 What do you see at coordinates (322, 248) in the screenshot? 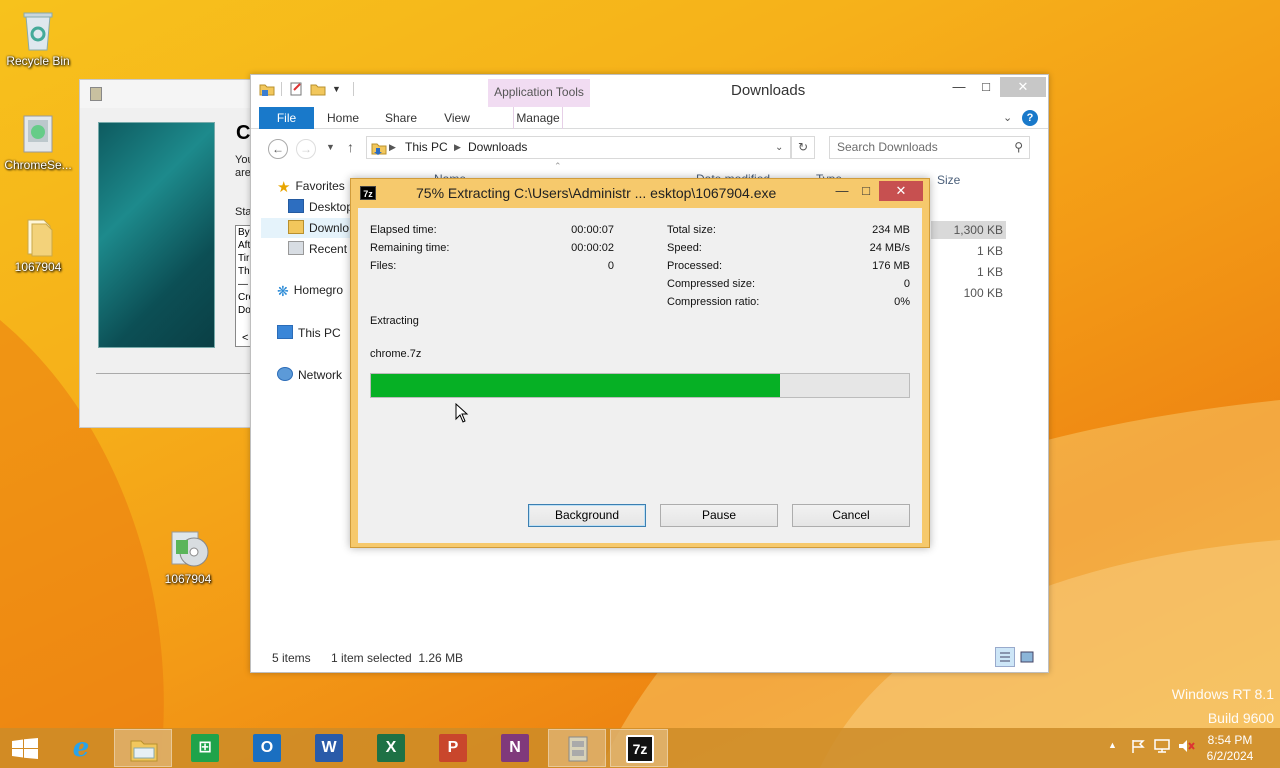
I see `nav-item-recent-places: Recent p` at bounding box center [322, 248].